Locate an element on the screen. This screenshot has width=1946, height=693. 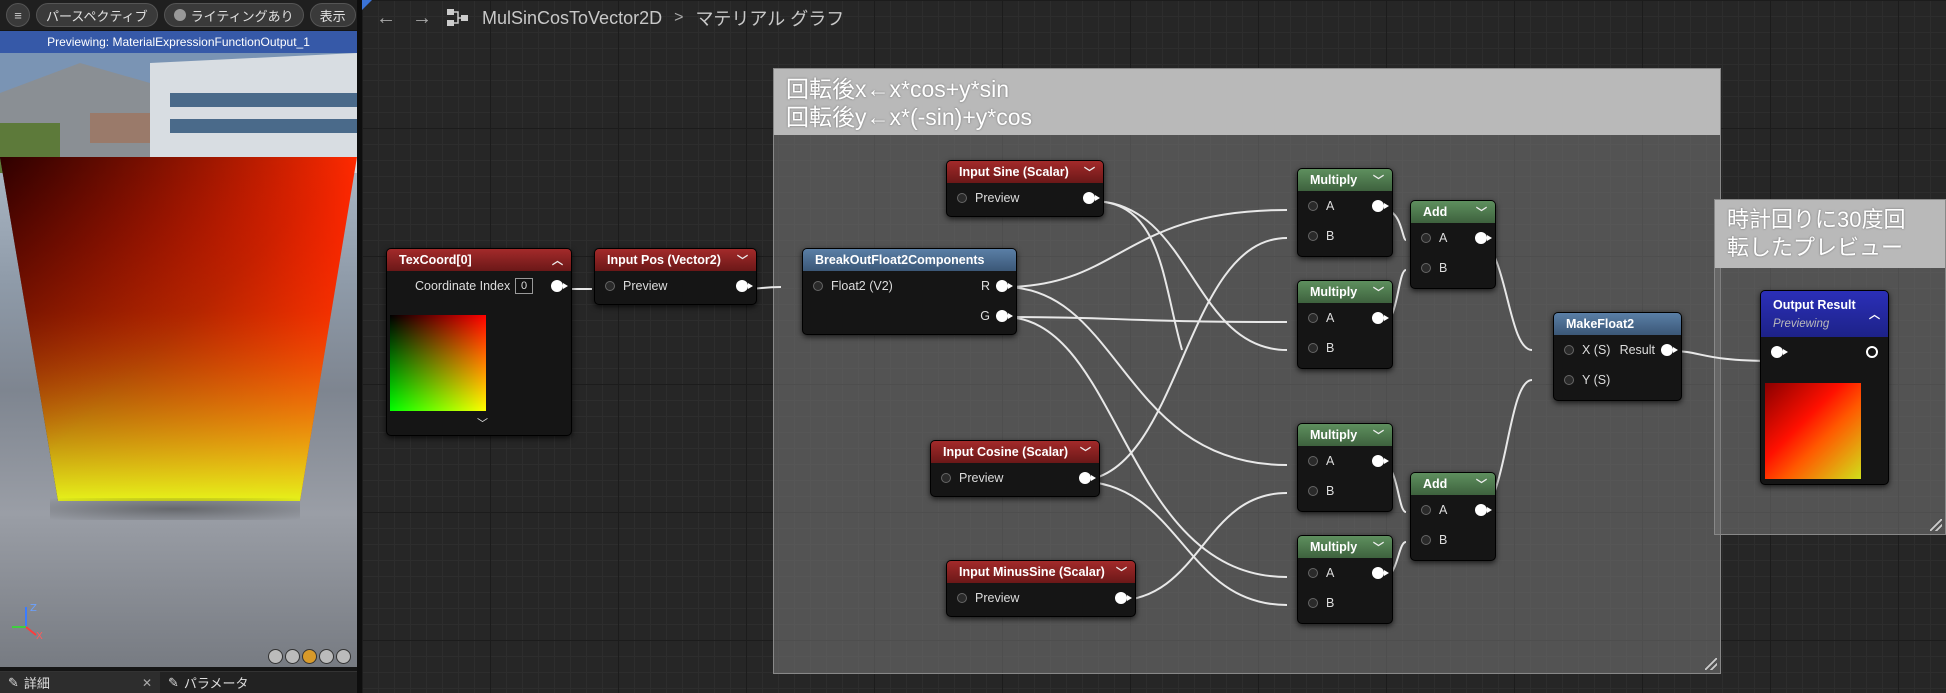
node-header: Add ﹀ is located at coordinates (1453, 484).